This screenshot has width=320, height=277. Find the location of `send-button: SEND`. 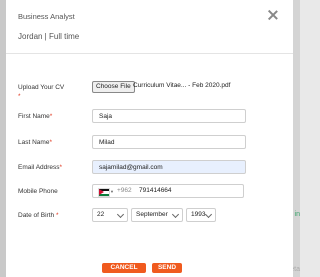

send-button: SEND is located at coordinates (167, 268).